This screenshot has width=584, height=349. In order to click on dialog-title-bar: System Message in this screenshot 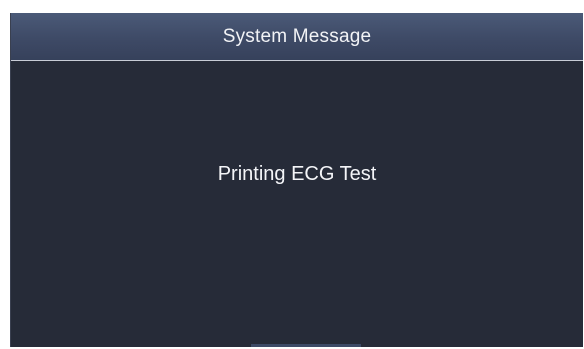, I will do `click(297, 37)`.